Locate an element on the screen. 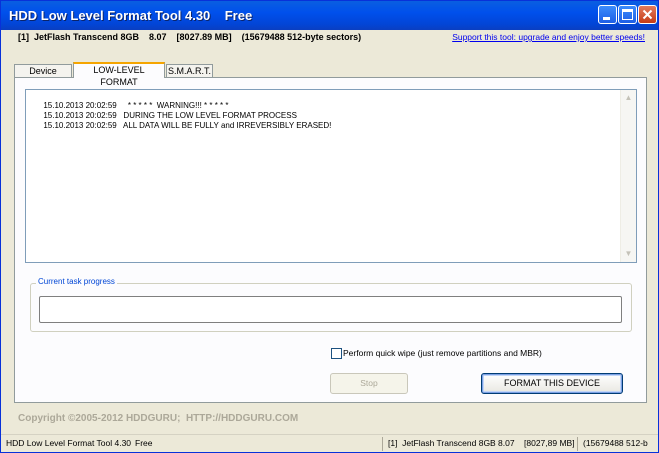  window-title: HDD Low Level Format Tool 4.30 Free is located at coordinates (131, 15).